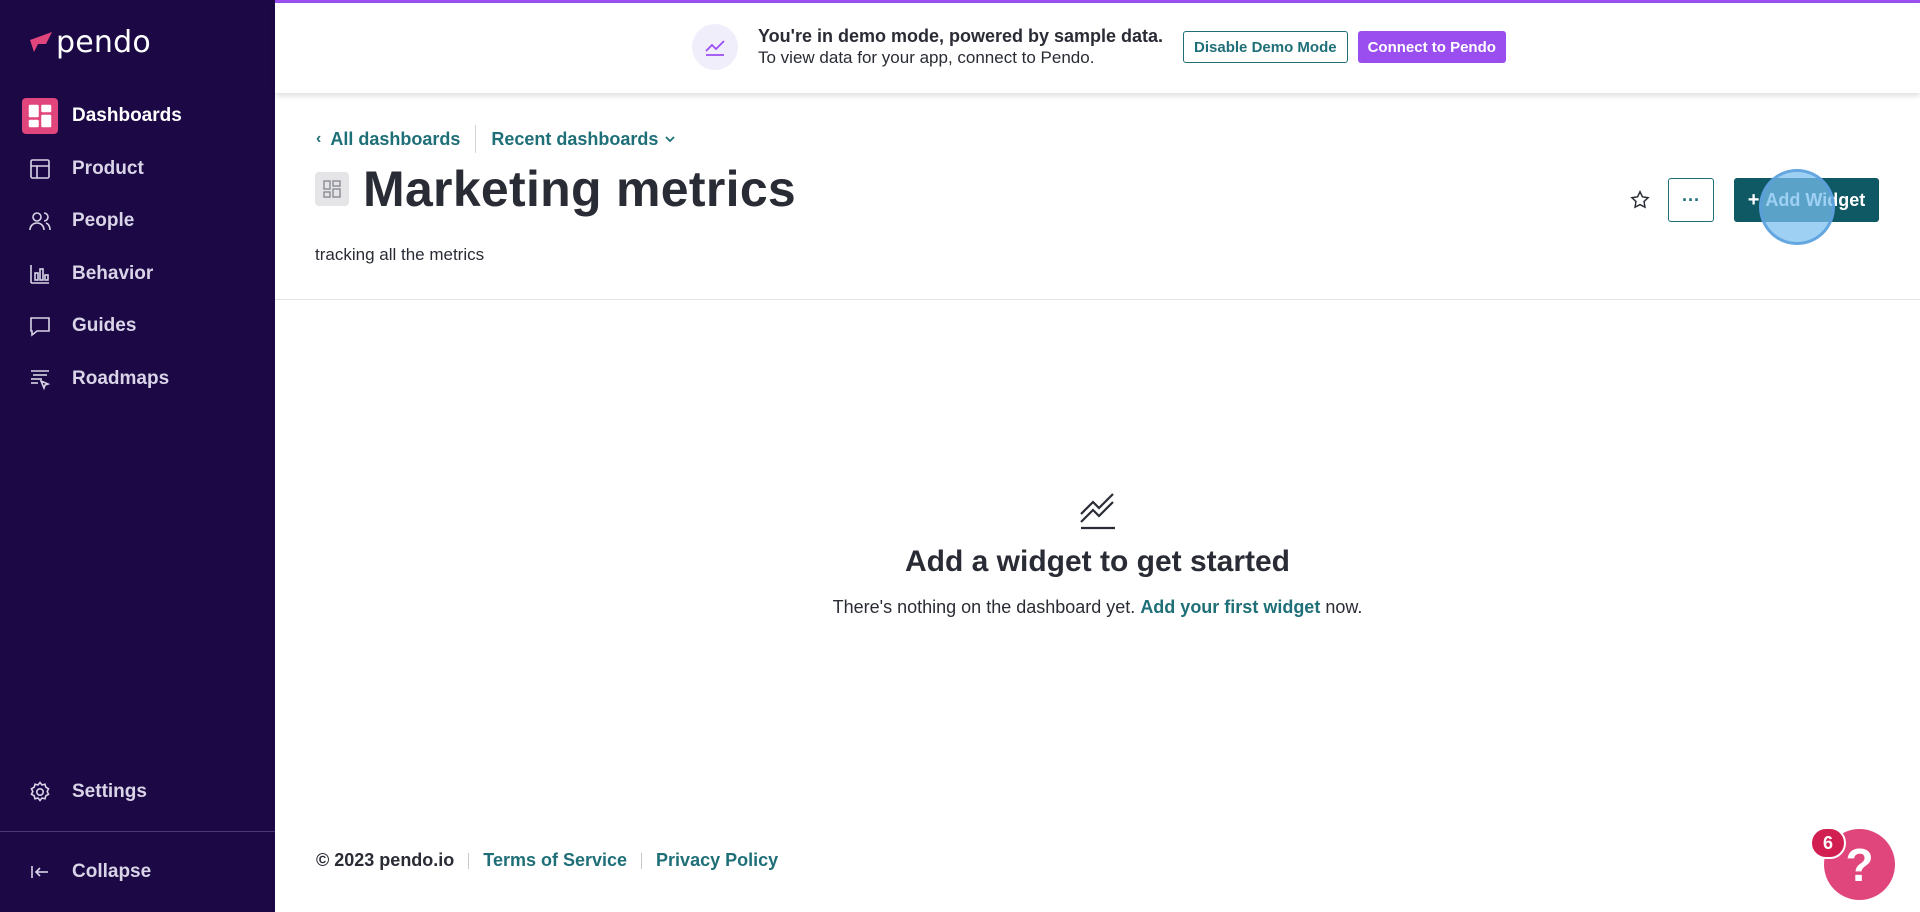 The width and height of the screenshot is (1920, 912). What do you see at coordinates (476, 139) in the screenshot?
I see `breadcrumb-divider` at bounding box center [476, 139].